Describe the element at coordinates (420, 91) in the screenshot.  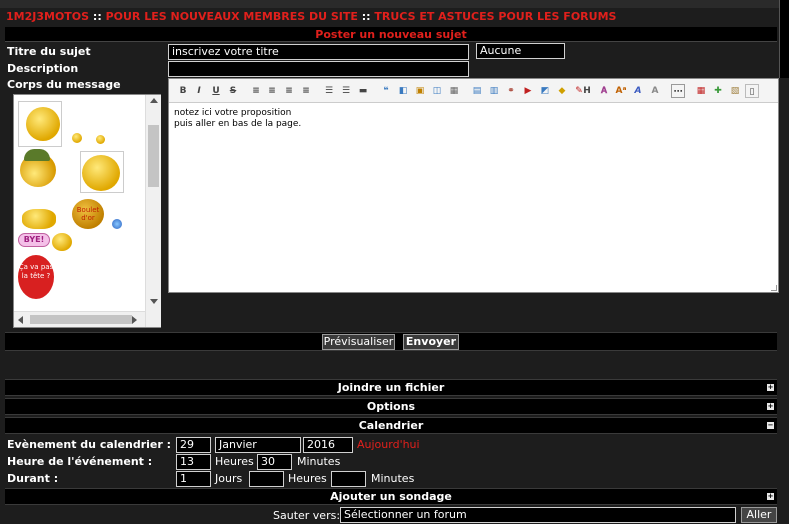
I see `spoiler-icon: ▣` at that location.